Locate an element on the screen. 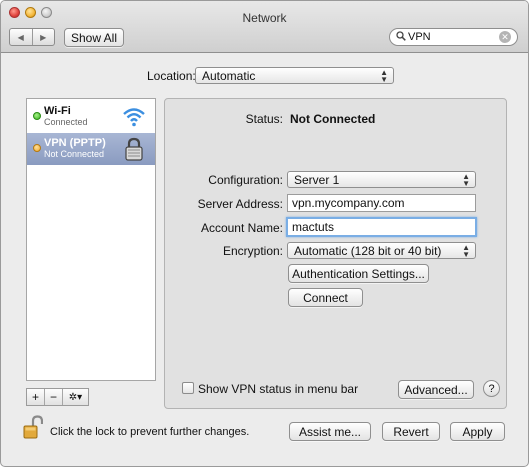 This screenshot has height=467, width=529. service-list: Wi-Fi Connected VPN (PPTP) Not Connected is located at coordinates (91, 239).